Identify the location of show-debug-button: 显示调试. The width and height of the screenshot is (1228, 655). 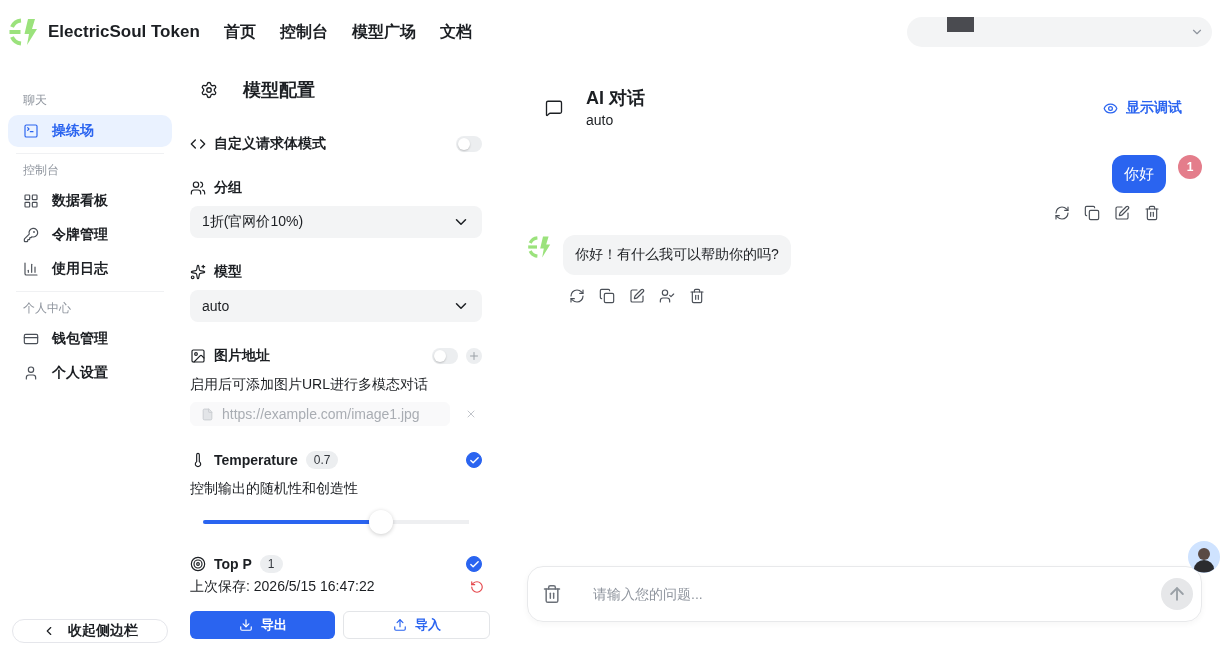
(1142, 108).